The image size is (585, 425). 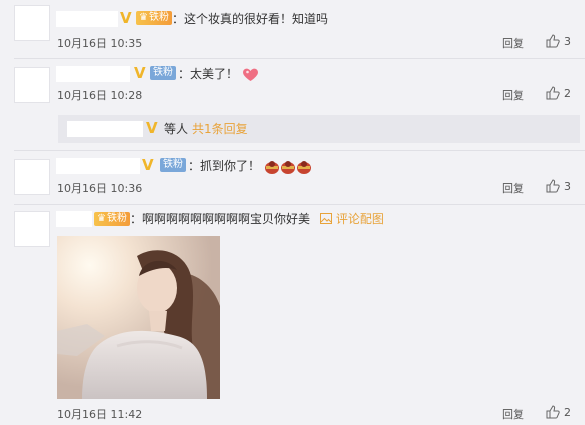 What do you see at coordinates (250, 19) in the screenshot?
I see `comment-text: ：这个妆真的很好看！知道吗` at bounding box center [250, 19].